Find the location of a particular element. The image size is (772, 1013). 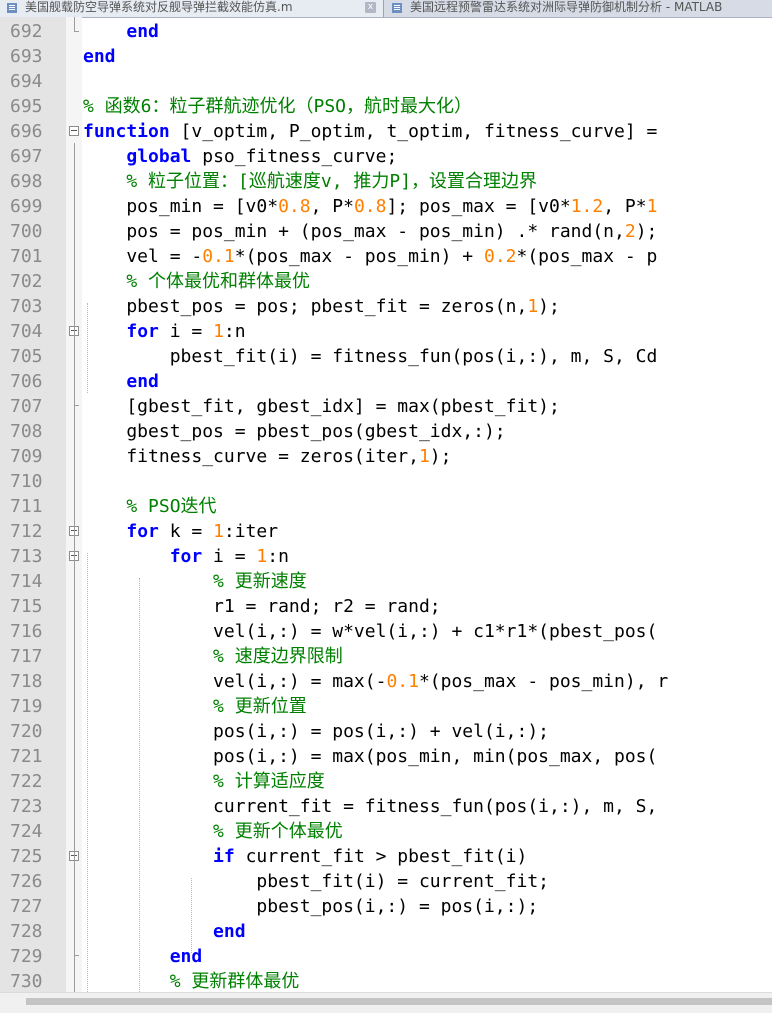

code-line: 727 pbest_pos(i,:) = pos(i,:); is located at coordinates (386, 906).